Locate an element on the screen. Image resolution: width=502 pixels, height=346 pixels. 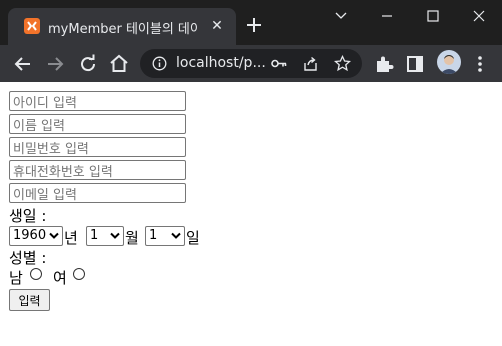
gender-label: 성별 : is located at coordinates (28, 258).